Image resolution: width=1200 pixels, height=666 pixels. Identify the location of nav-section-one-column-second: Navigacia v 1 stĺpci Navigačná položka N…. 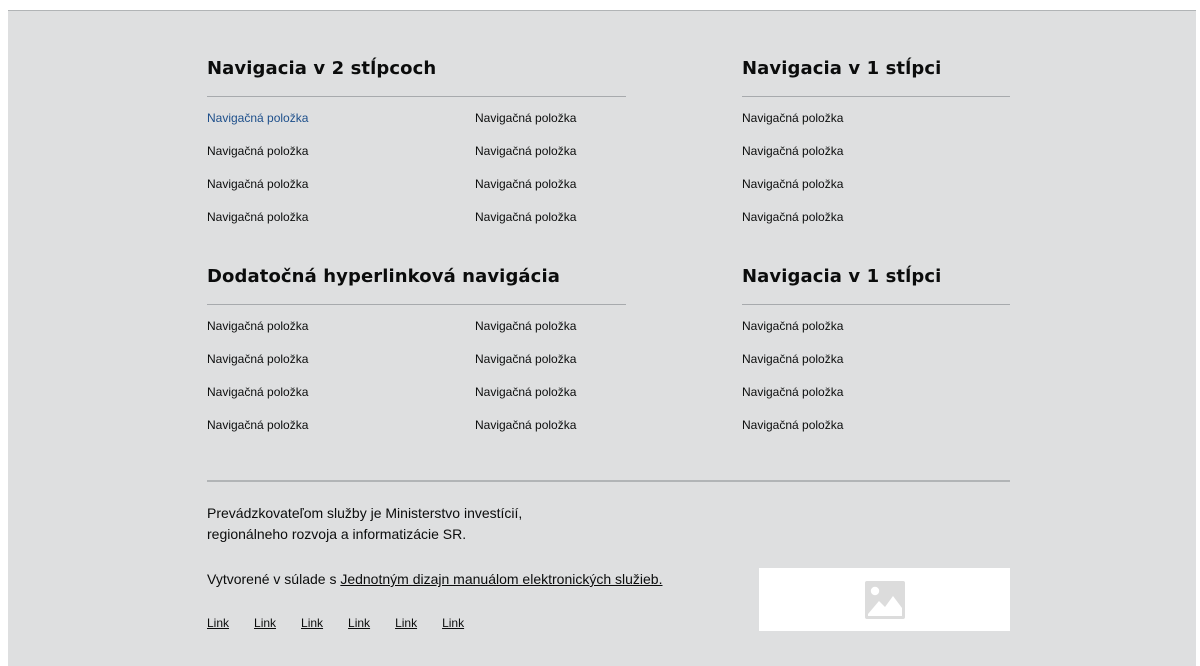
(876, 357).